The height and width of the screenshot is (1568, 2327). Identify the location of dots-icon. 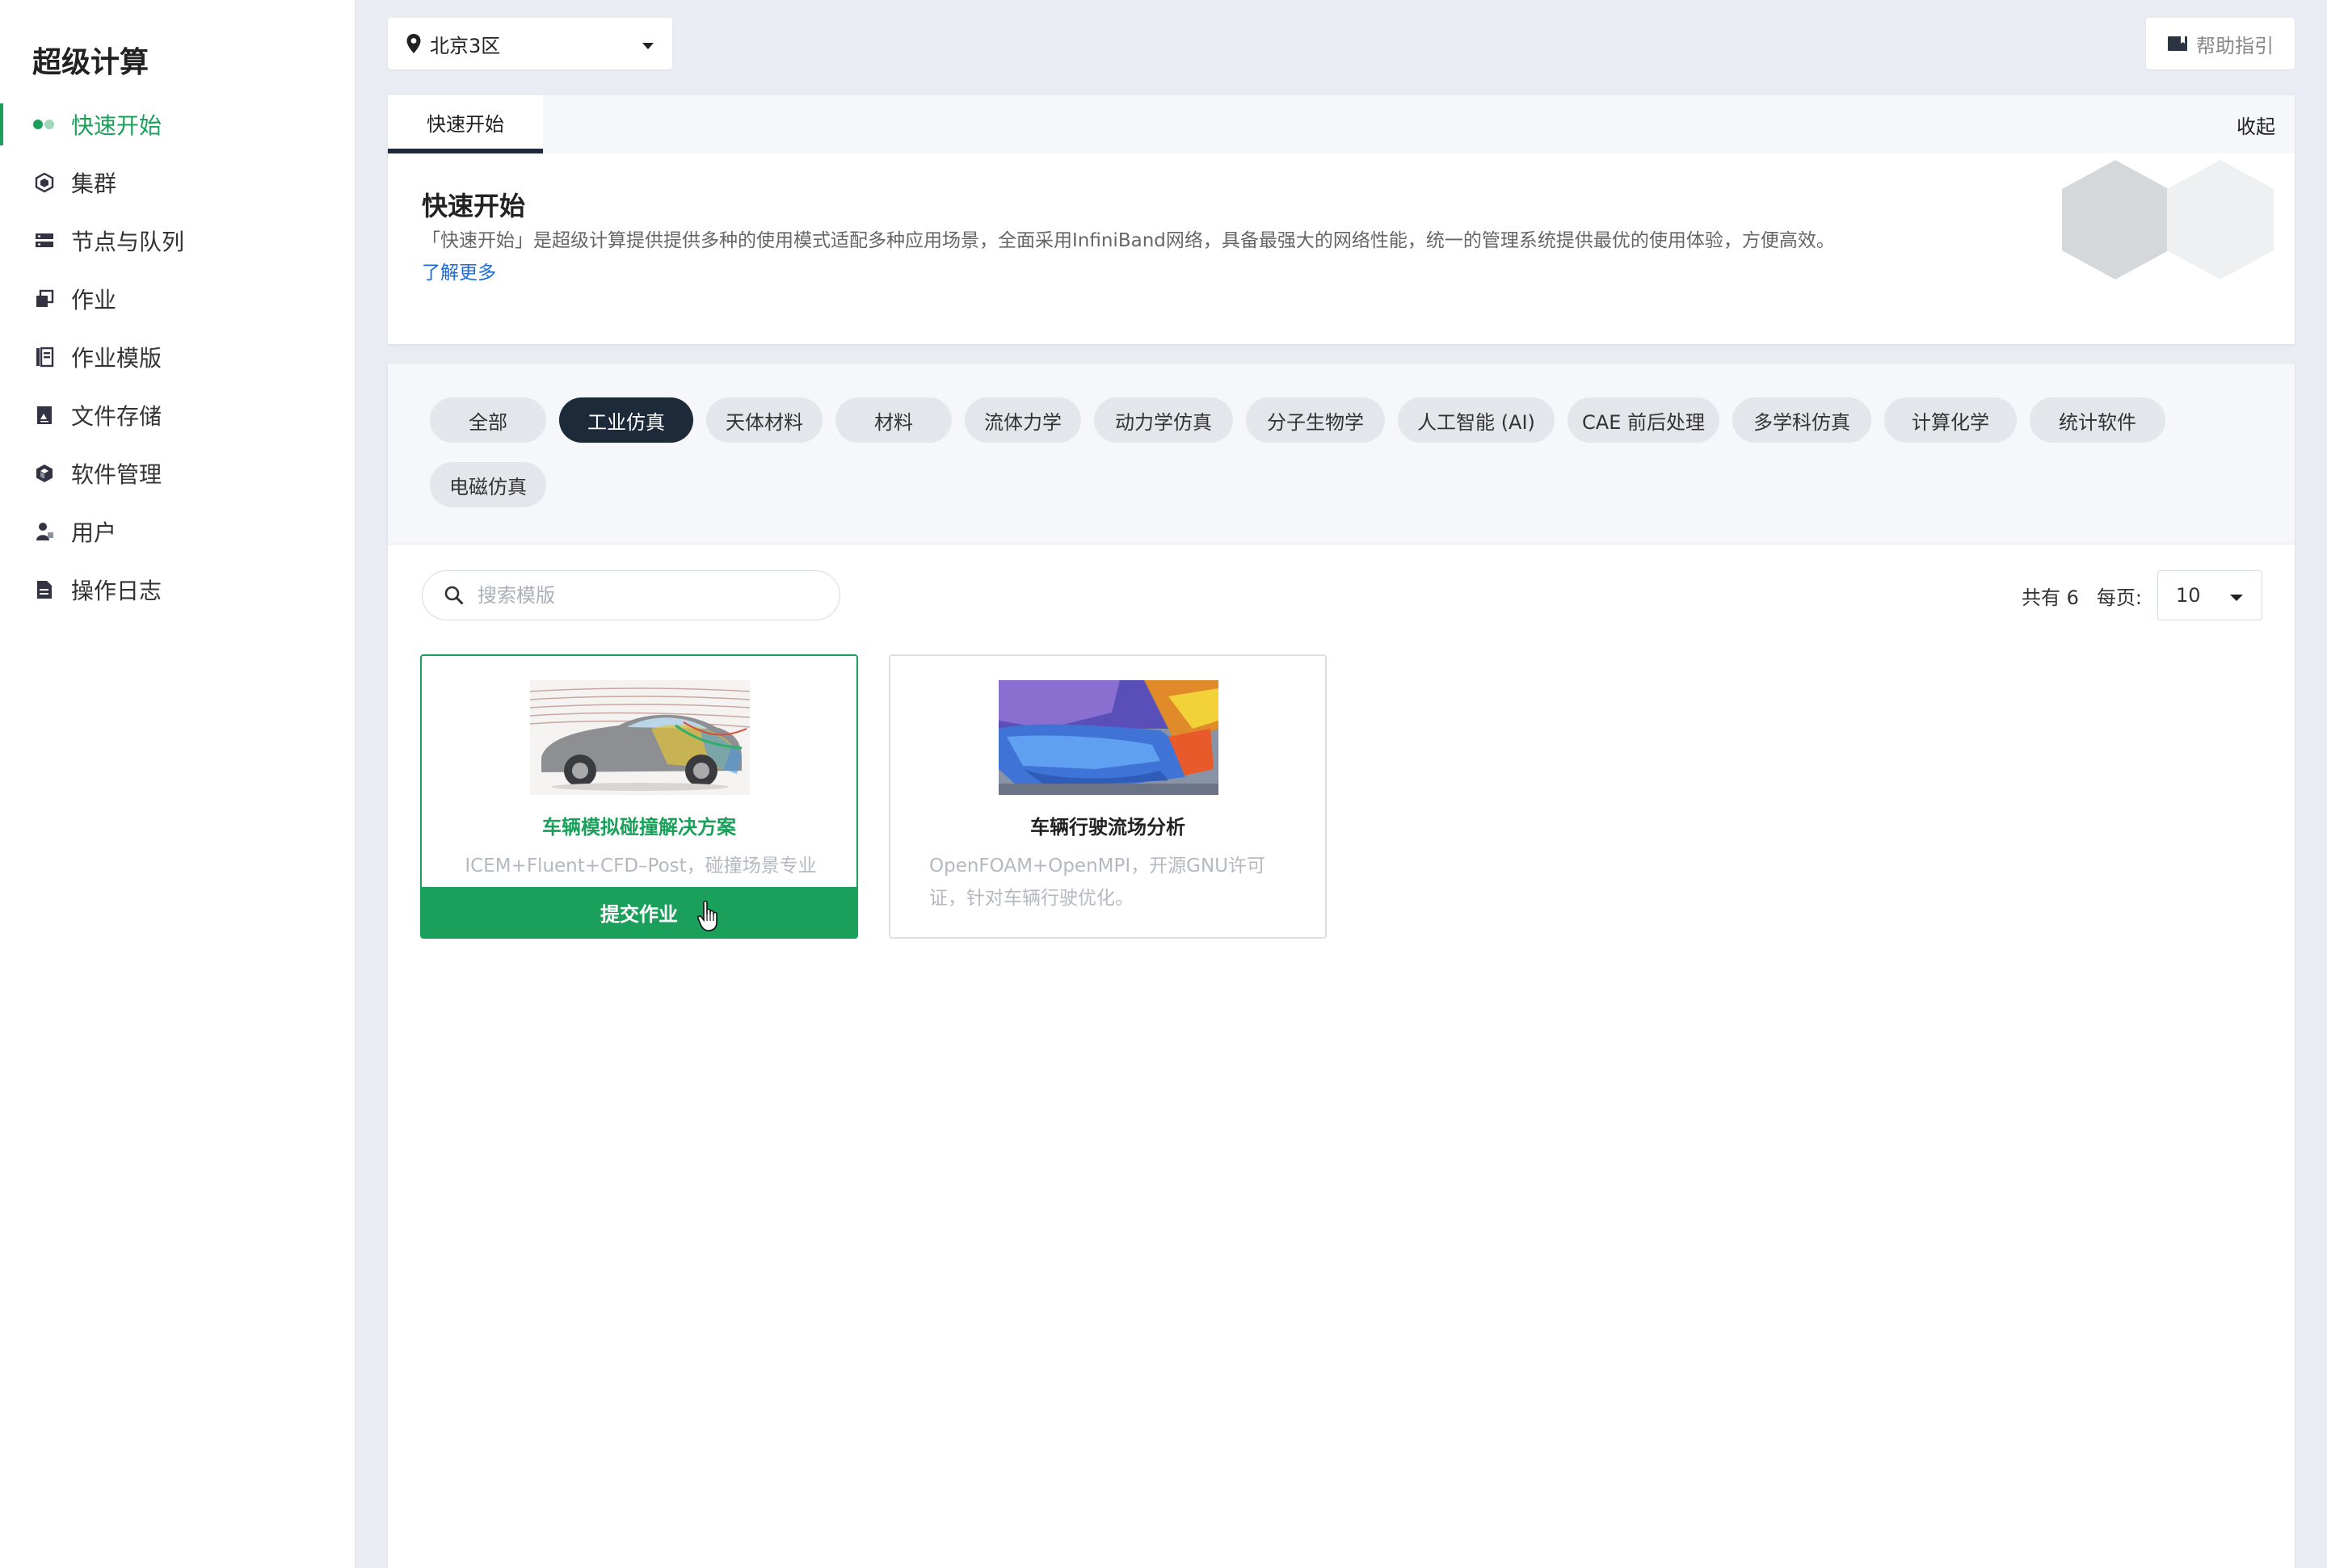
(44, 125).